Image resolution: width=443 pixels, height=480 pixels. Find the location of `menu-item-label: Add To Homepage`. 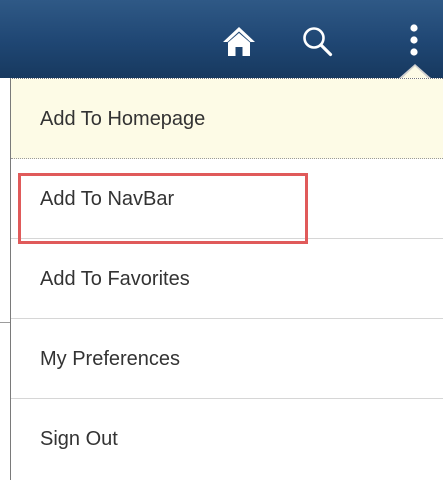

menu-item-label: Add To Homepage is located at coordinates (123, 119).